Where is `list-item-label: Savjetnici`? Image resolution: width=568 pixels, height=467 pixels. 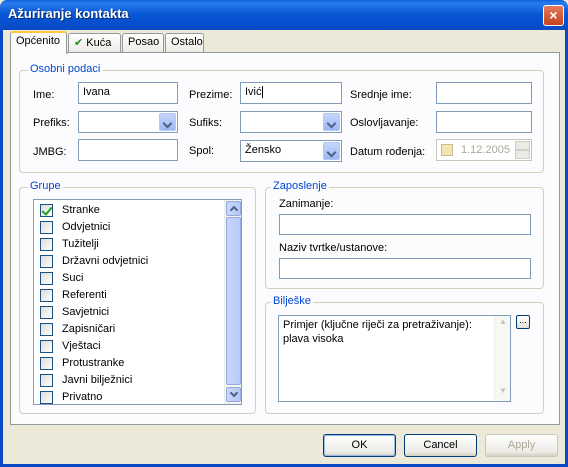 list-item-label: Savjetnici is located at coordinates (86, 312).